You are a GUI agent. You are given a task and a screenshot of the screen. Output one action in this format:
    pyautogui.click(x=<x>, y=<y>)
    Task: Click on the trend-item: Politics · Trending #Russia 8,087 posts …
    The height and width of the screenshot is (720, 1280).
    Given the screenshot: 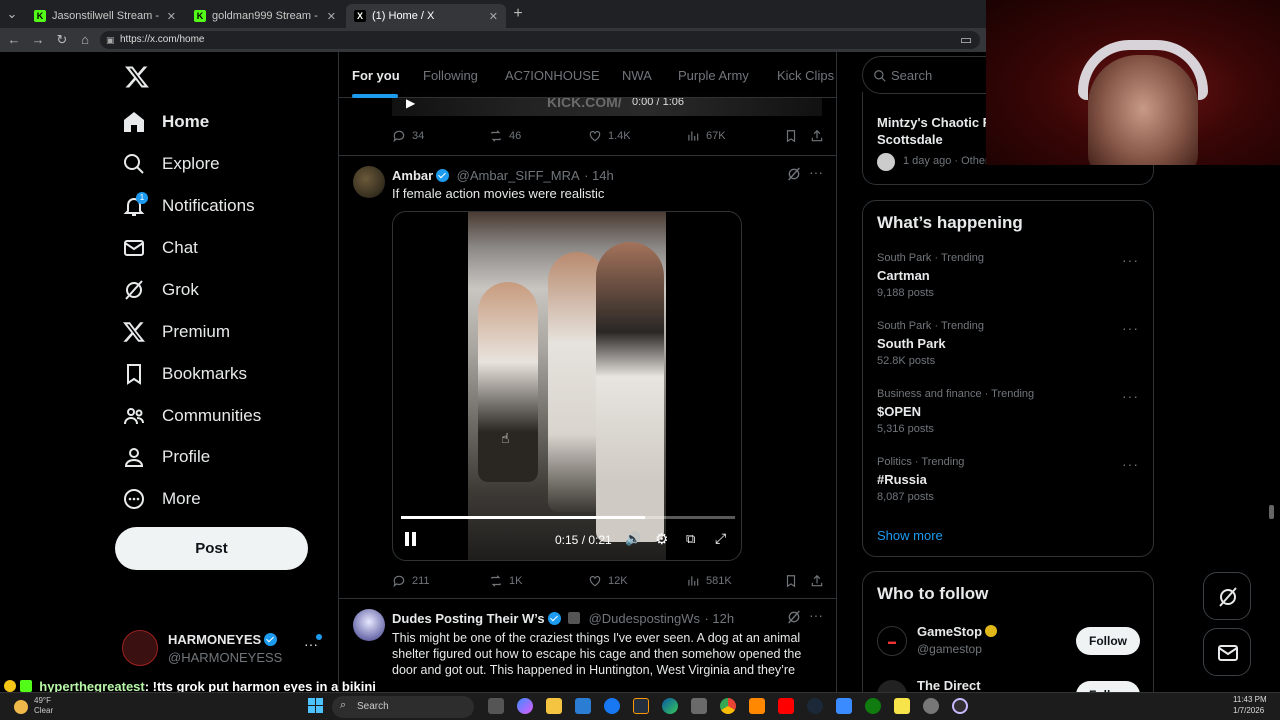 What is the action you would take?
    pyautogui.click(x=1012, y=479)
    